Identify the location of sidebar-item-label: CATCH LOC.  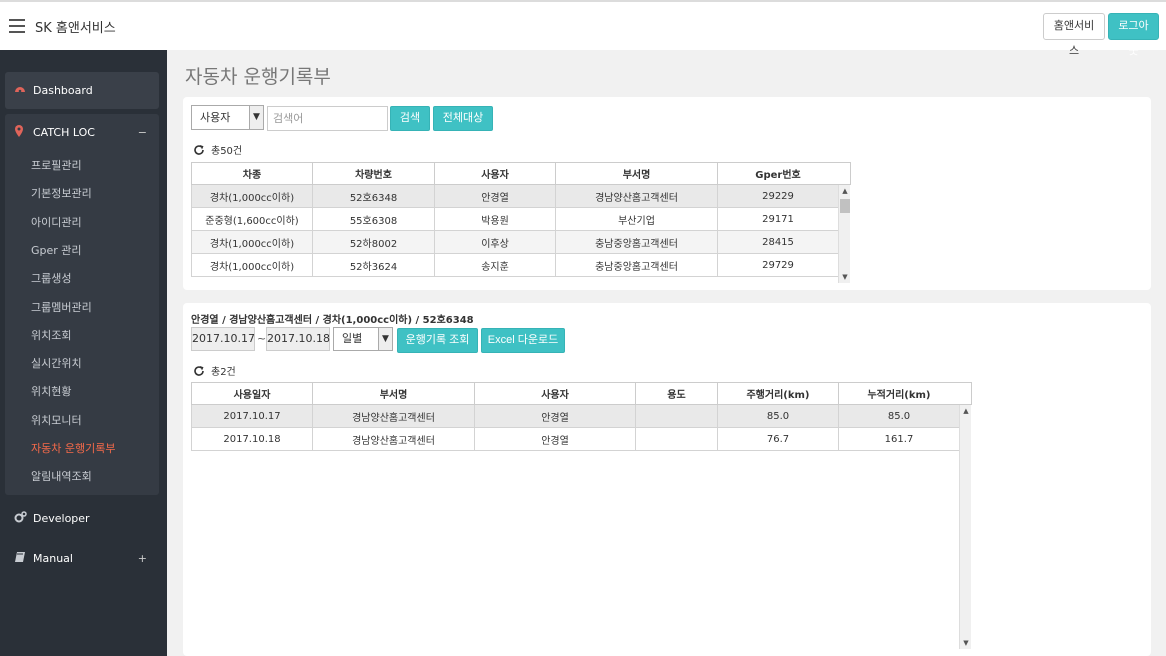
(64, 132).